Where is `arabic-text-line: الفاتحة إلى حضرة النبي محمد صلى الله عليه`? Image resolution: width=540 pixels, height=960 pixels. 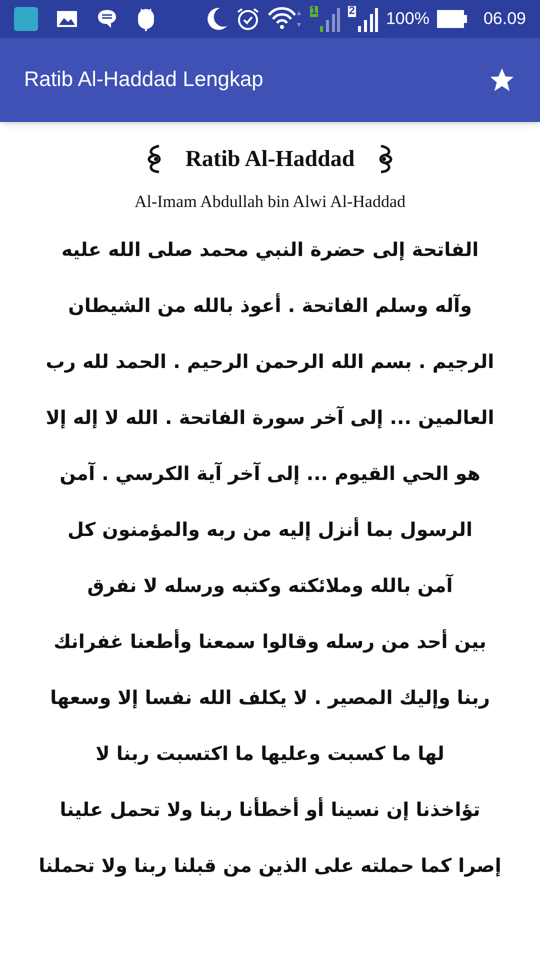 arabic-text-line: الفاتحة إلى حضرة النبي محمد صلى الله عليه is located at coordinates (270, 250).